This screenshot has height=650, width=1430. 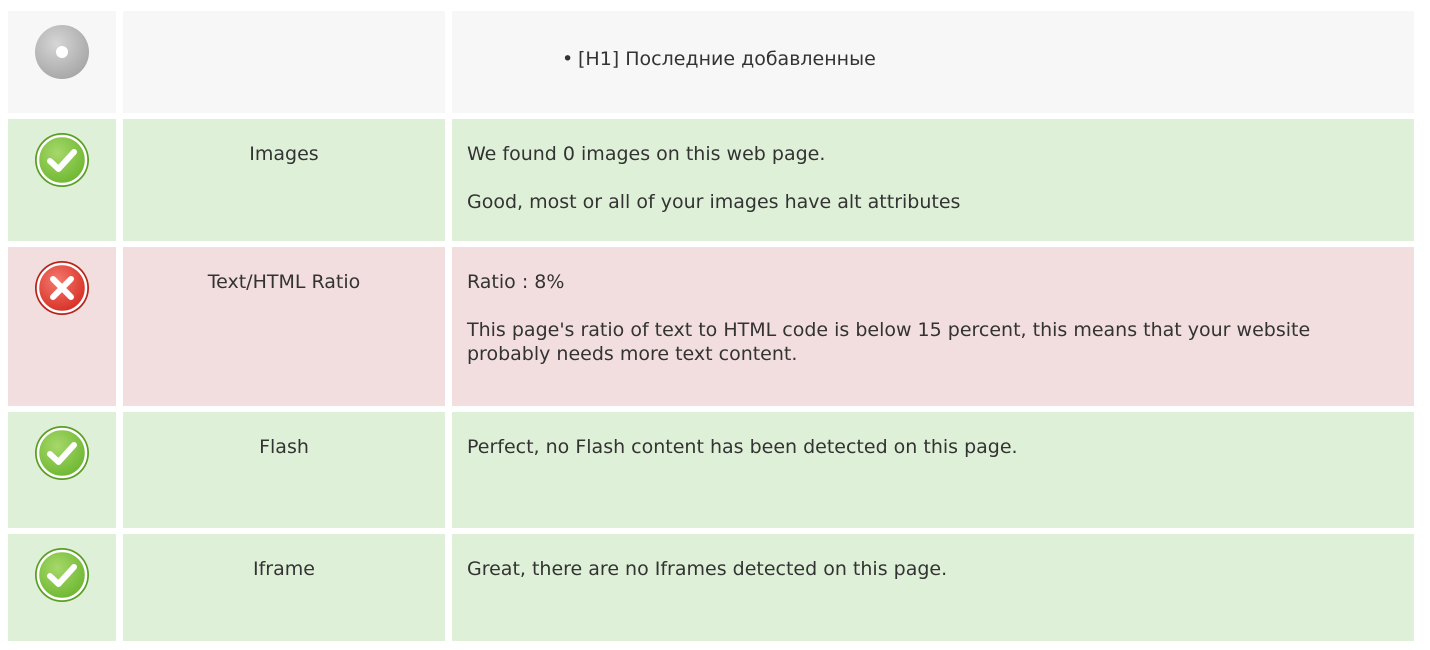 I want to click on h1-text: [H1] Последние добавленные, so click(x=727, y=59).